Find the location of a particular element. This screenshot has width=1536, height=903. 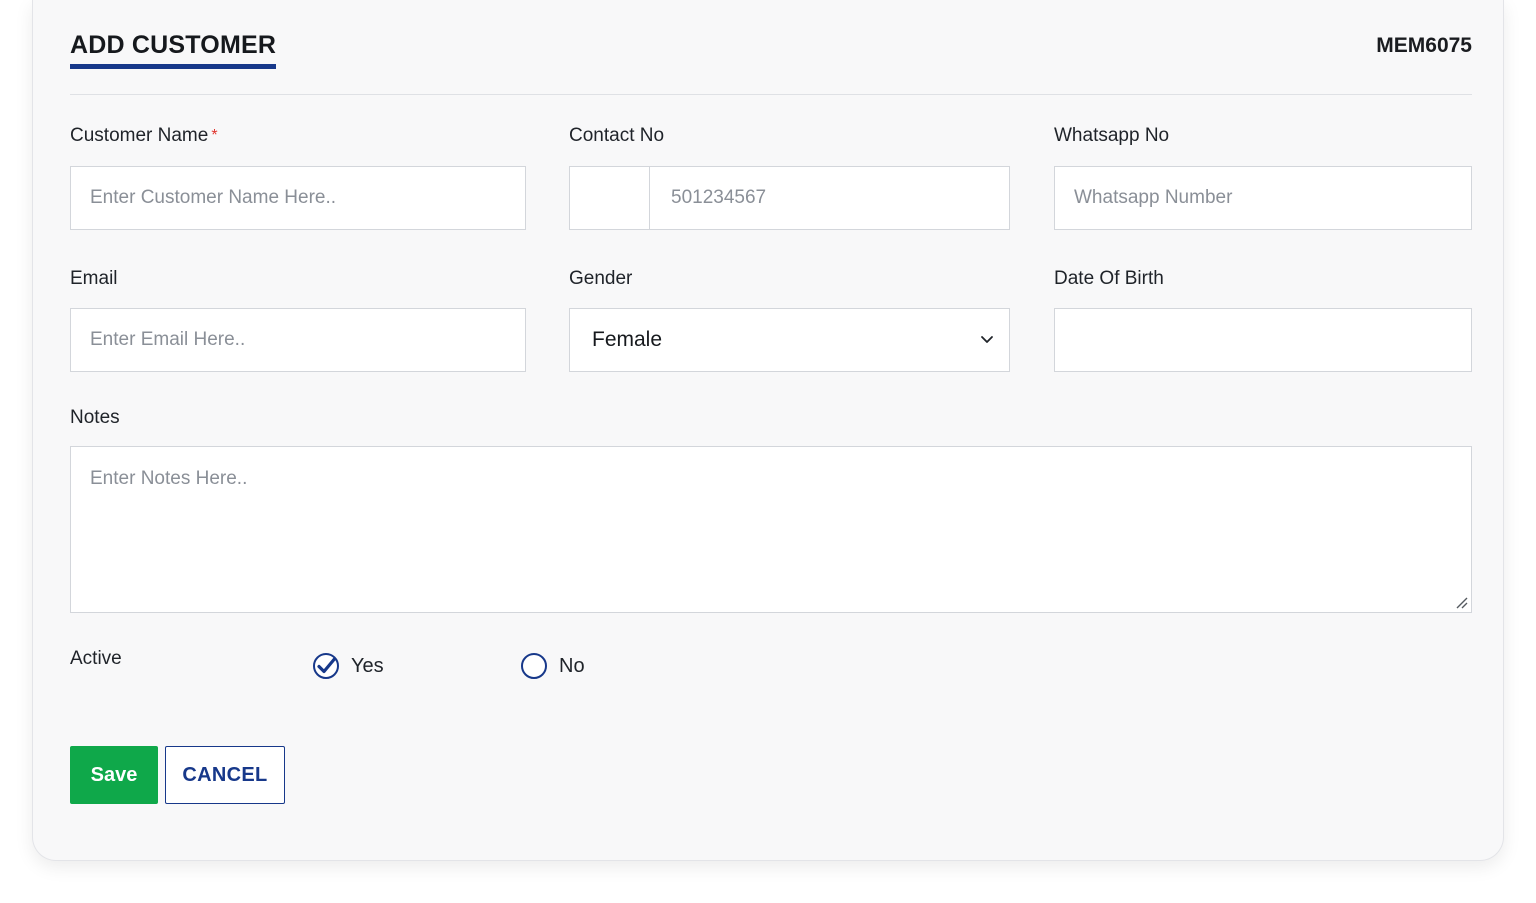

whatsapp-no-label: Whatsapp No is located at coordinates (1112, 135).